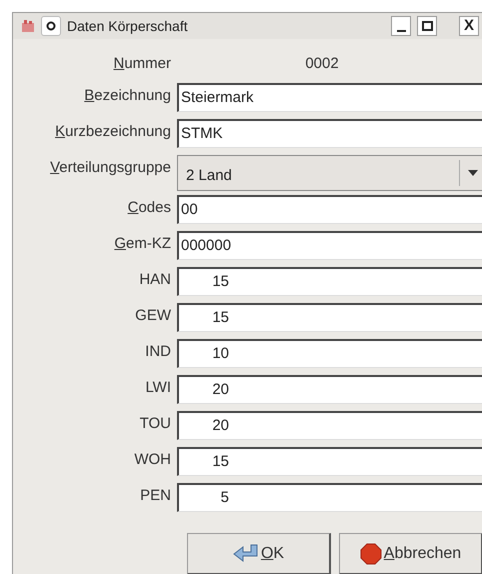  What do you see at coordinates (245, 554) in the screenshot?
I see `enter-arrow-icon` at bounding box center [245, 554].